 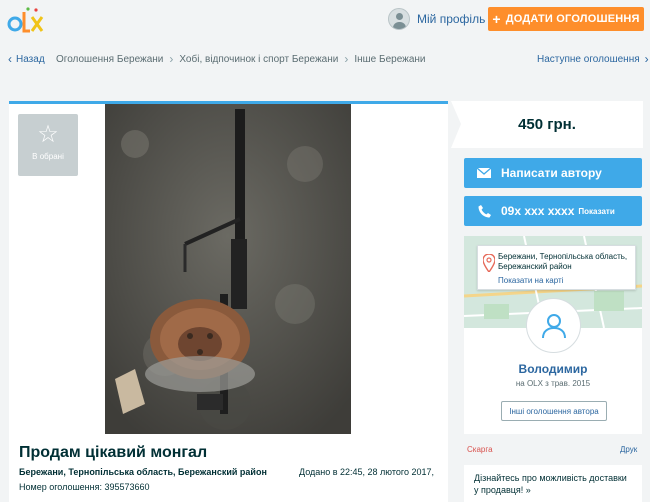 I want to click on breadcrumb-item-city: Оголошення Бережани, so click(x=109, y=59).